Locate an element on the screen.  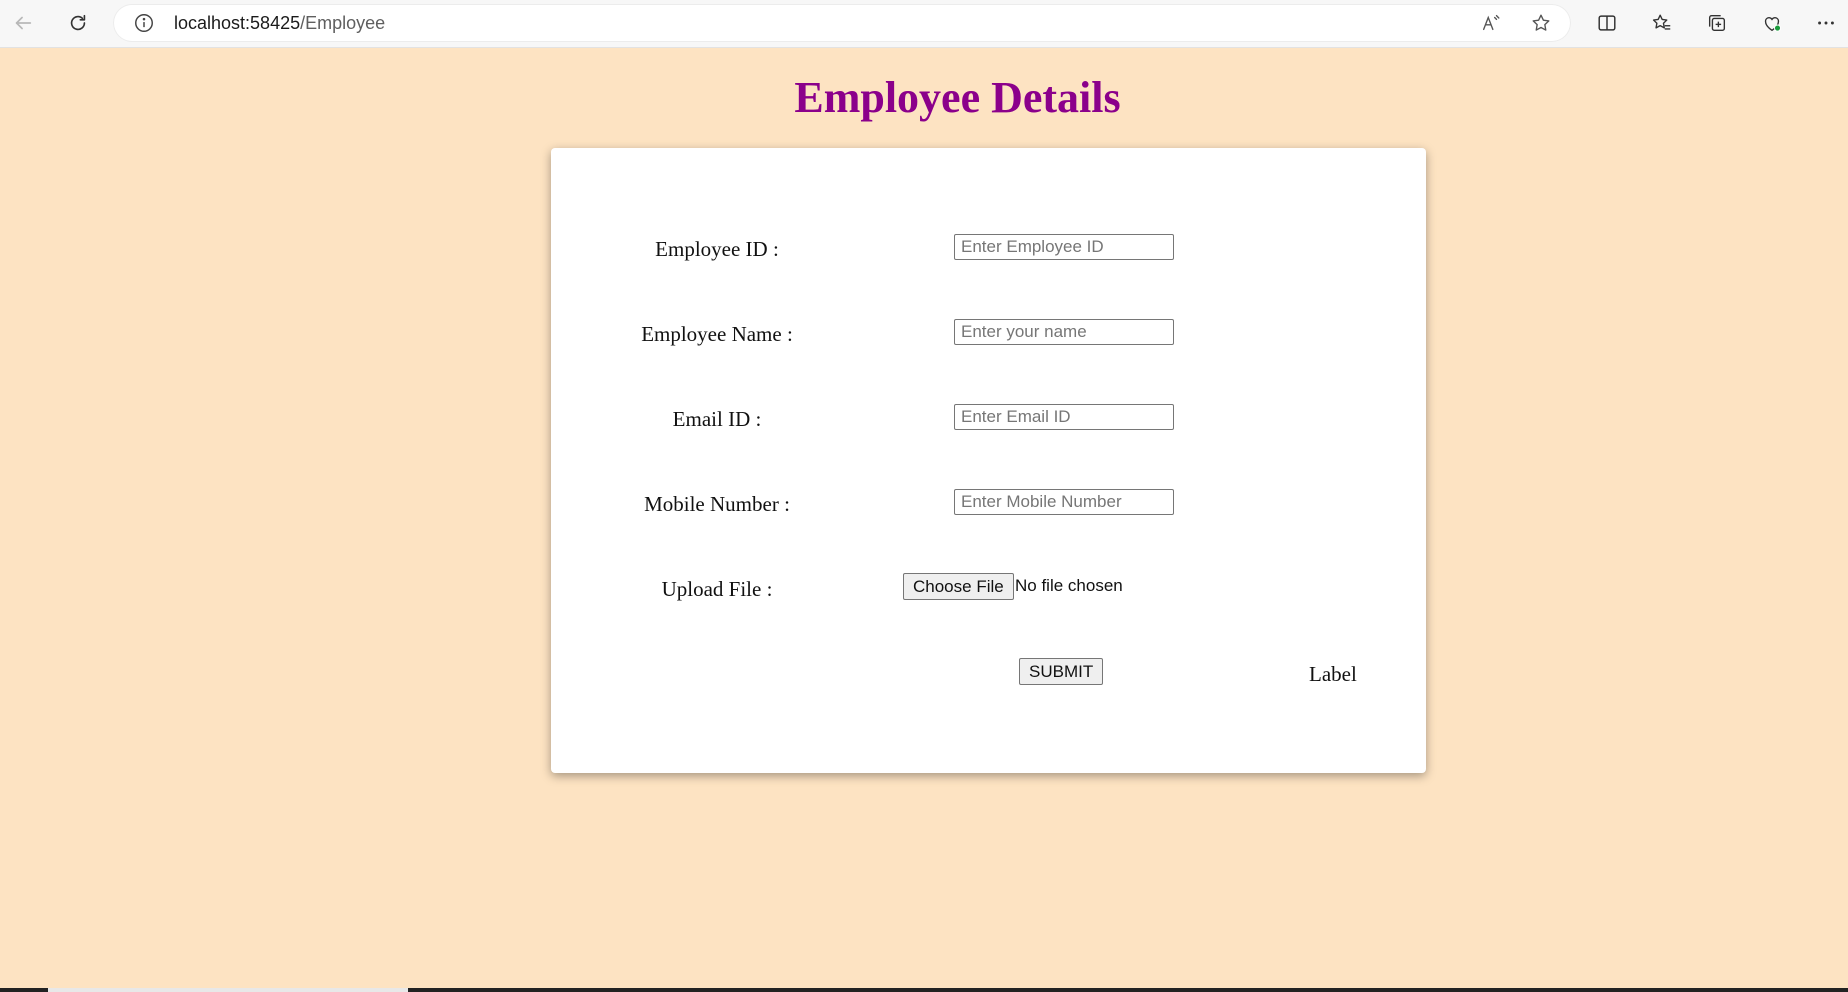
read-aloud-icon is located at coordinates (1491, 23).